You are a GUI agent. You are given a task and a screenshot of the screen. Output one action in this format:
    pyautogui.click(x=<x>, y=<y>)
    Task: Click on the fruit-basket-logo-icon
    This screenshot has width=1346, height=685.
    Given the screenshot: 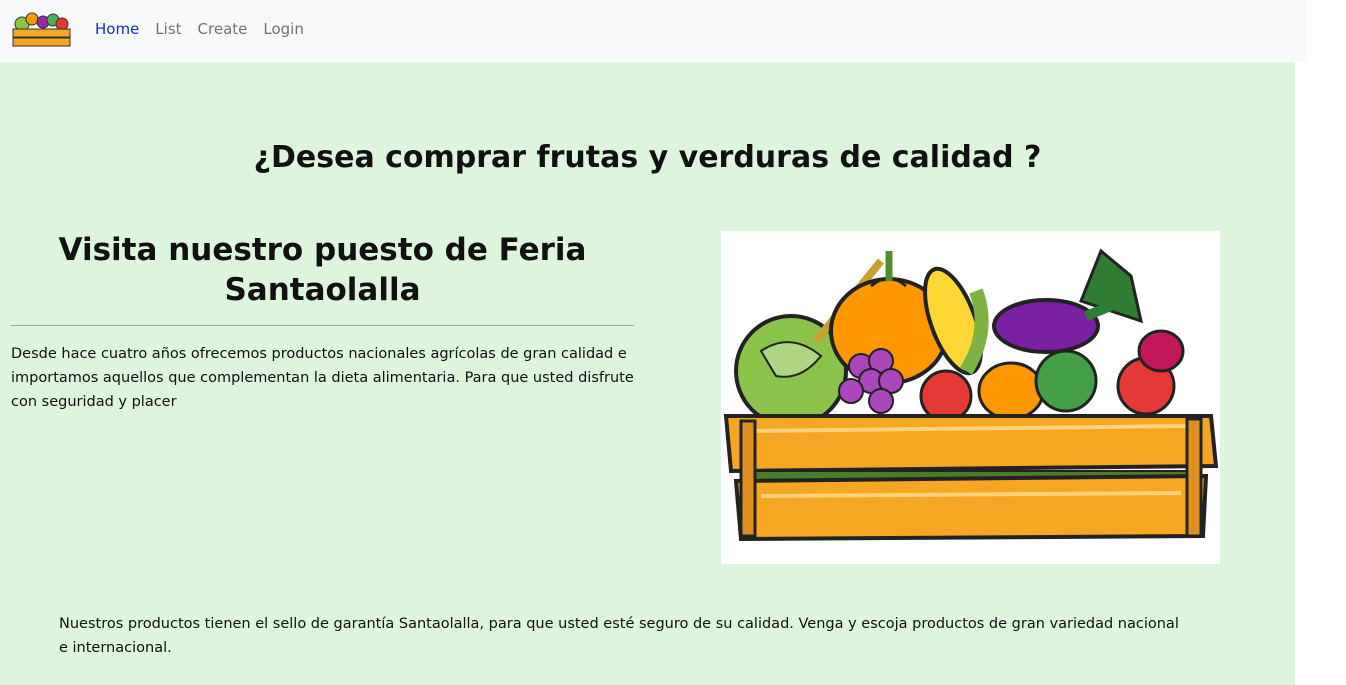 What is the action you would take?
    pyautogui.click(x=41, y=29)
    